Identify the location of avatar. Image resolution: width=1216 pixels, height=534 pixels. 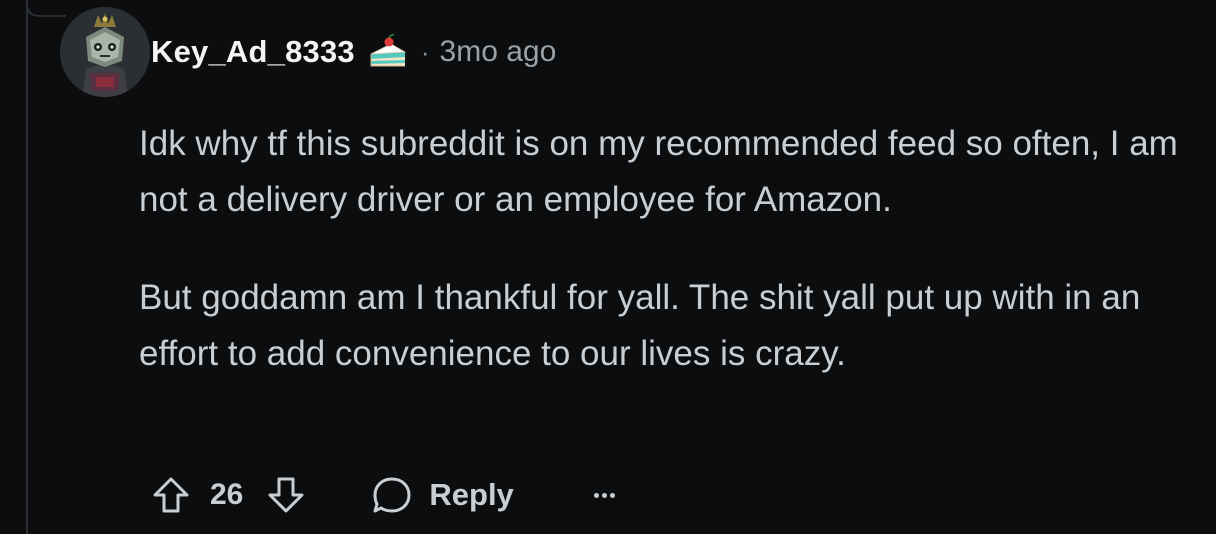
(105, 52).